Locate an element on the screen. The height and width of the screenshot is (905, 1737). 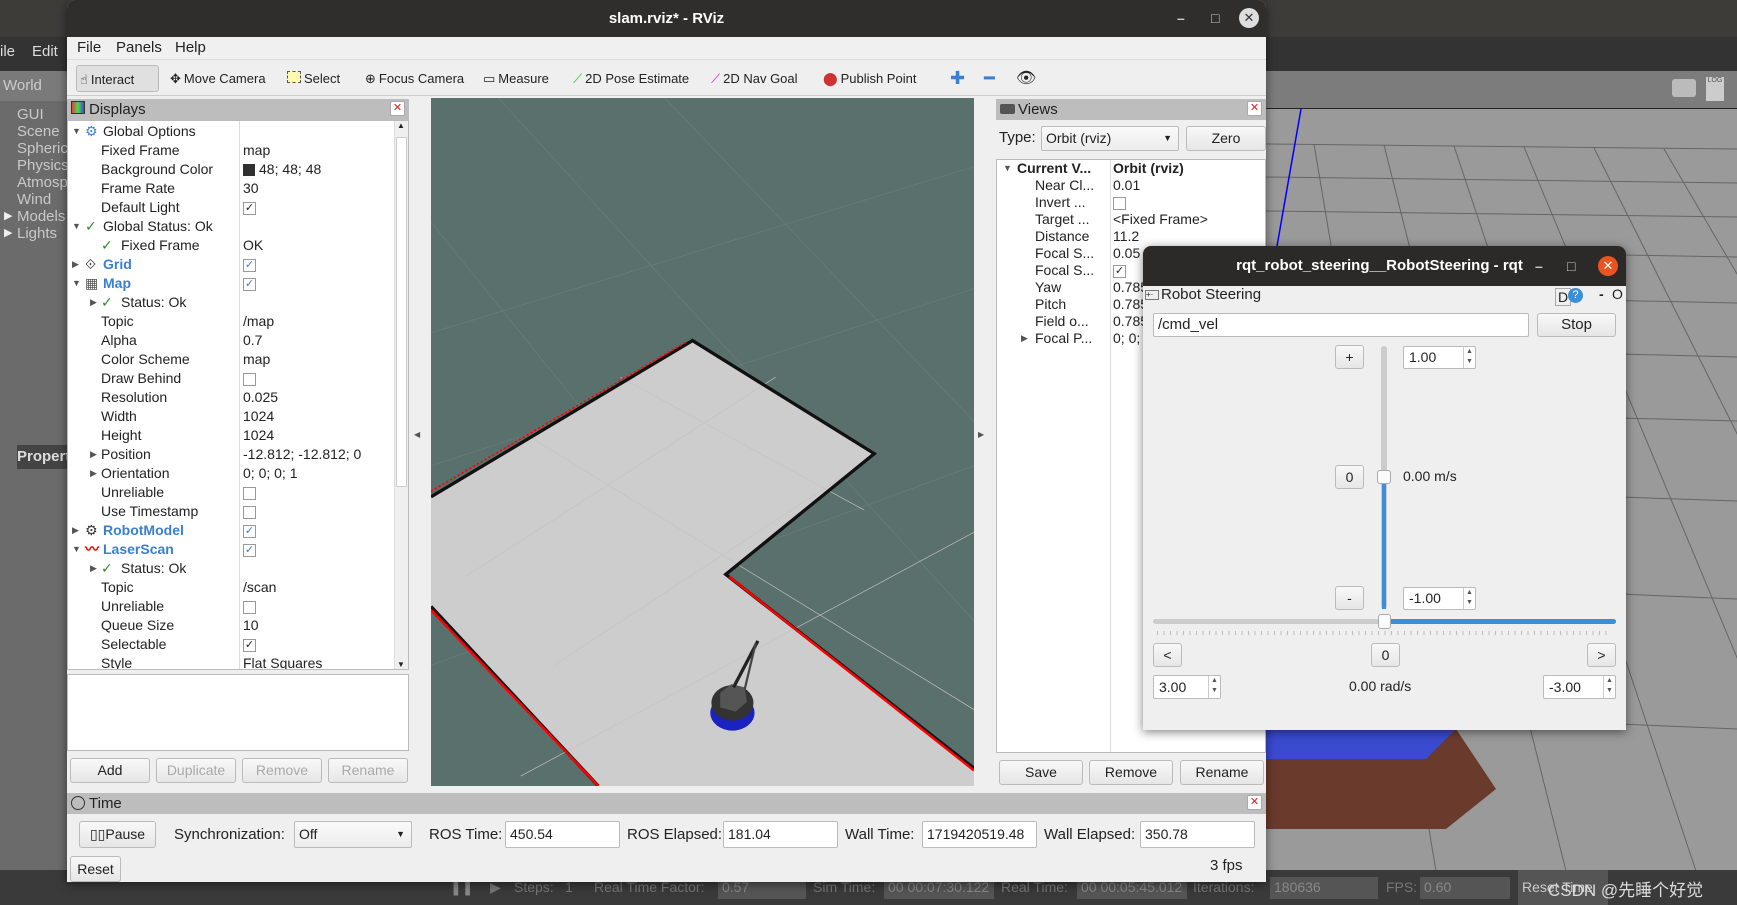
tool-focus-camera: ⊕ Focus Camera is located at coordinates (414, 78).